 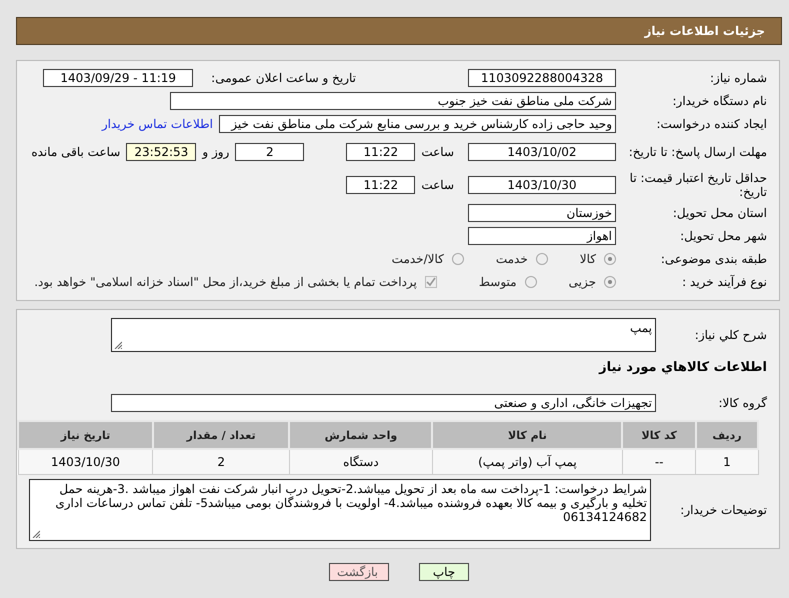 I want to click on radio-label: متوسط, so click(x=497, y=282).